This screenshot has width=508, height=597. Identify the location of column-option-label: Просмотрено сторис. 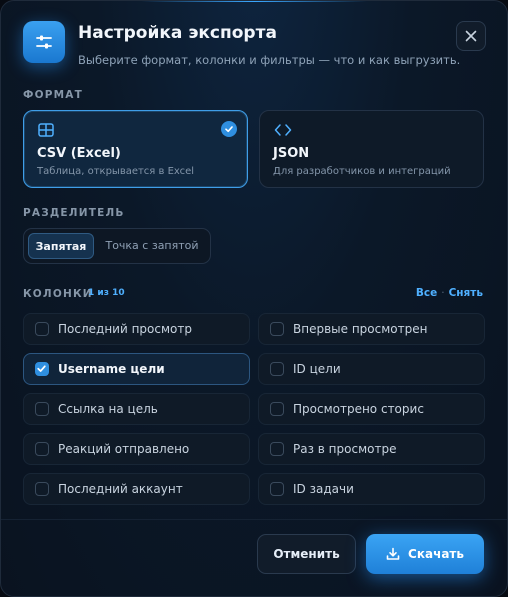
(358, 409).